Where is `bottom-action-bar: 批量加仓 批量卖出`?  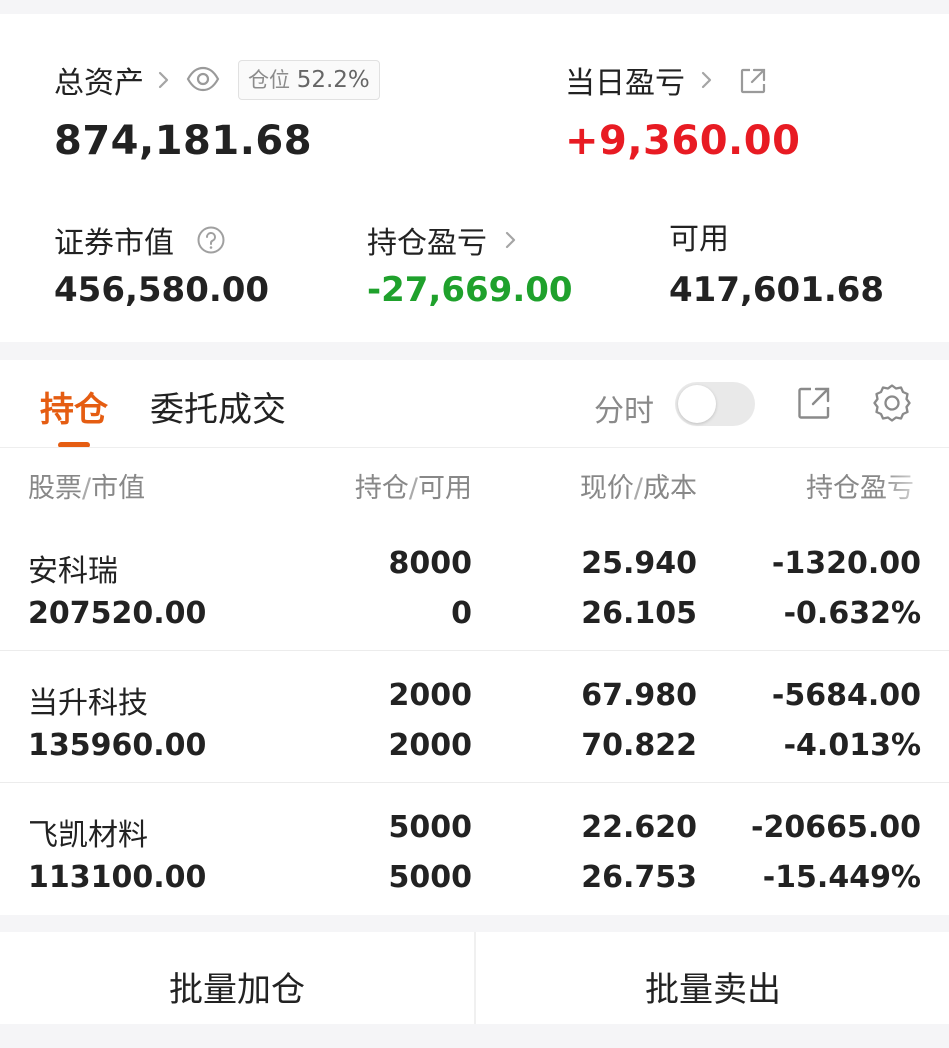
bottom-action-bar: 批量加仓 批量卖出 is located at coordinates (474, 978).